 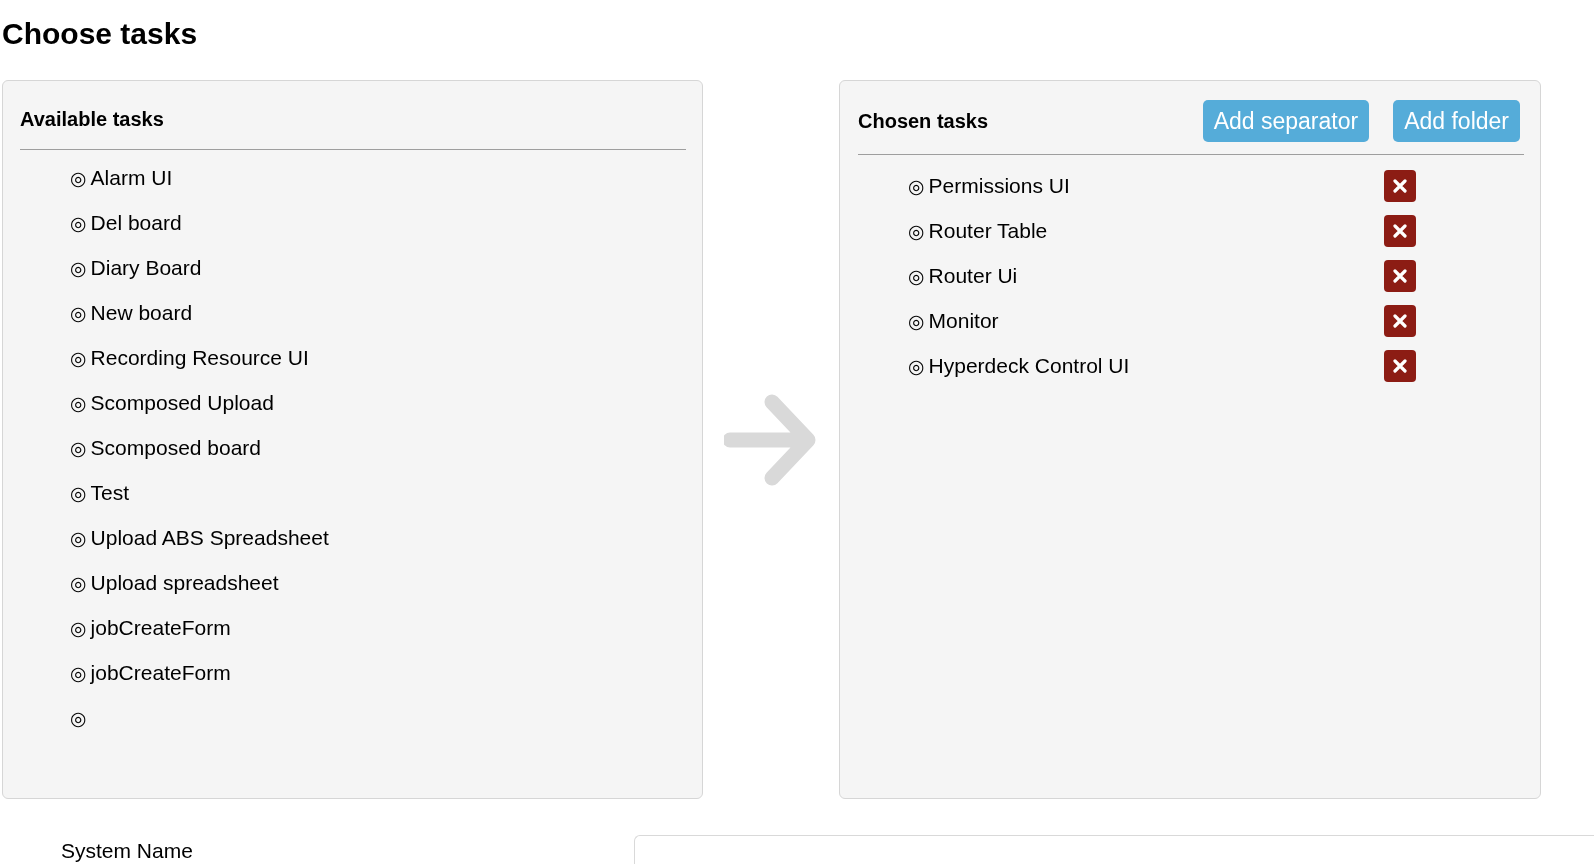 What do you see at coordinates (92, 119) in the screenshot?
I see `panel-title: Available tasks` at bounding box center [92, 119].